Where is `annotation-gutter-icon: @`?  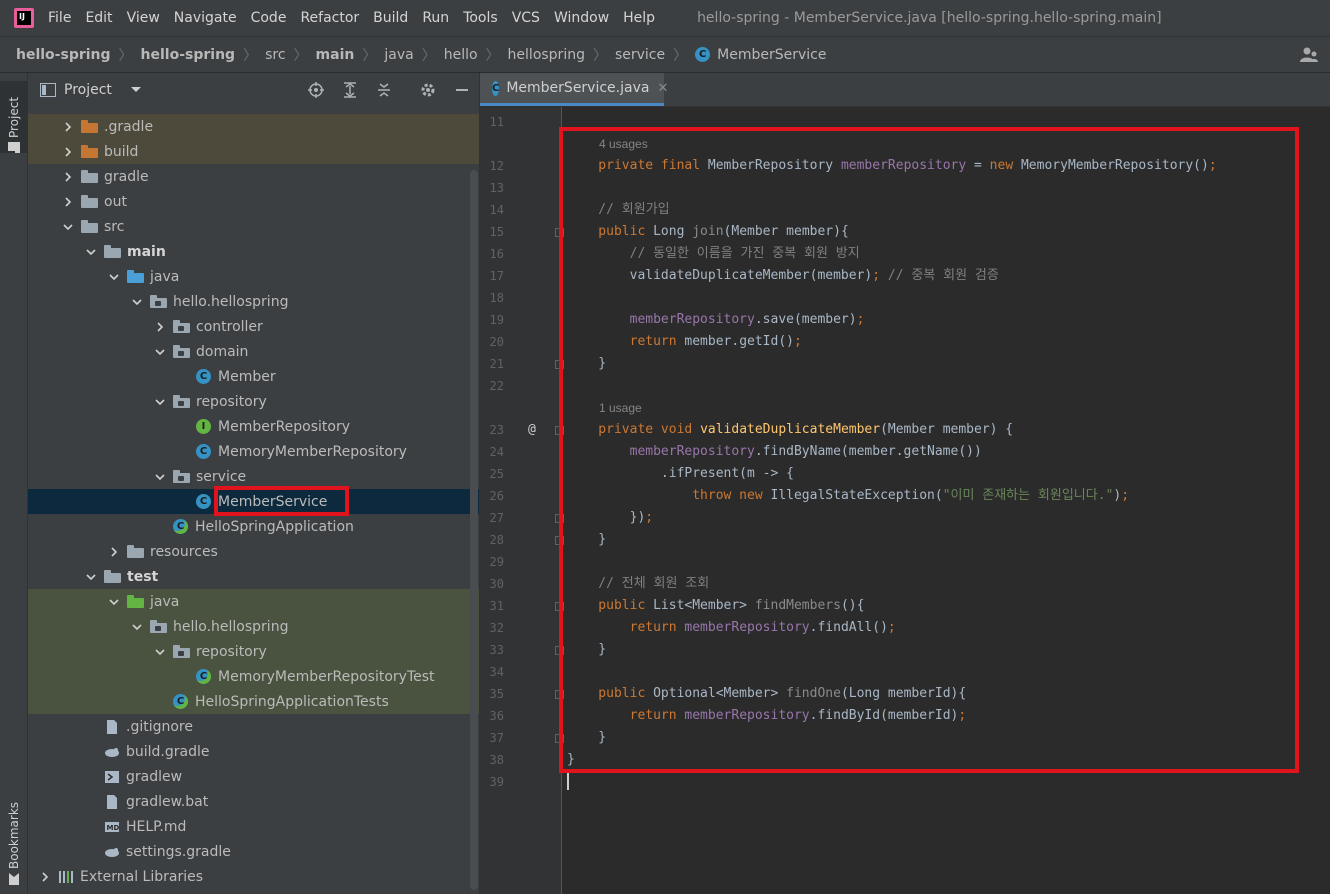 annotation-gutter-icon: @ is located at coordinates (532, 430).